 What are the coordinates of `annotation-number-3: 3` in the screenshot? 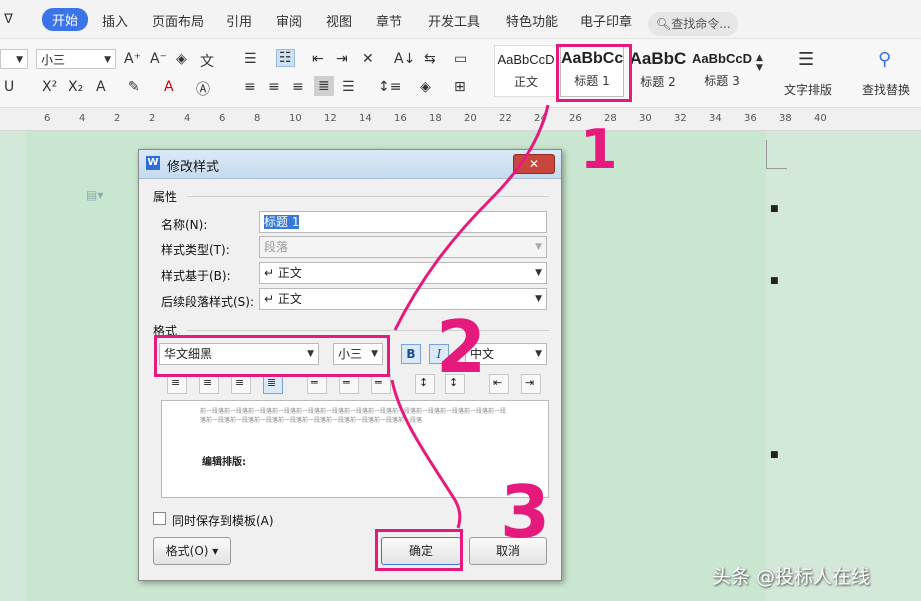 It's located at (525, 512).